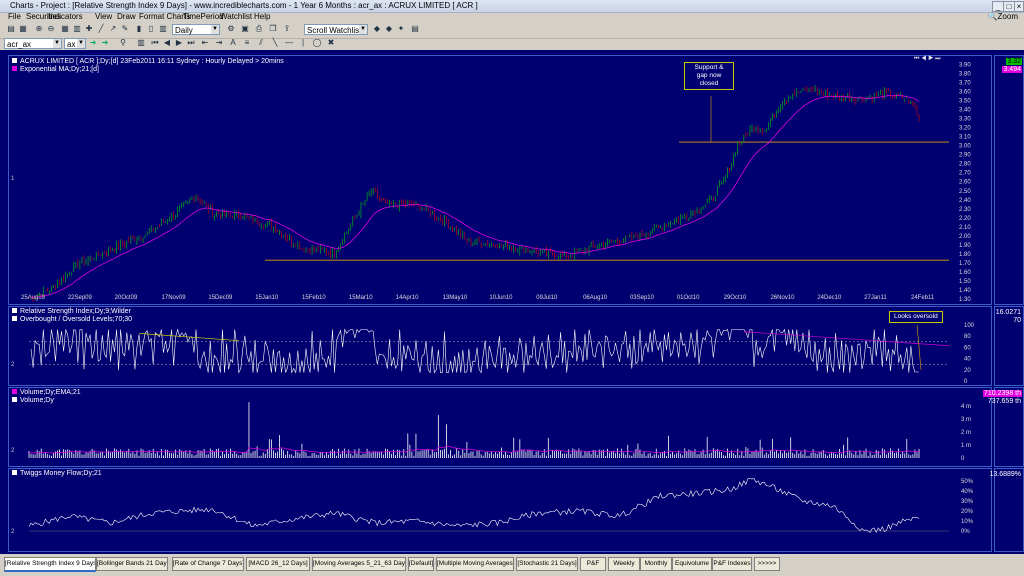 The width and height of the screenshot is (1024, 576). Describe the element at coordinates (965, 192) in the screenshot. I see `price-y-tick: 2.50` at that location.